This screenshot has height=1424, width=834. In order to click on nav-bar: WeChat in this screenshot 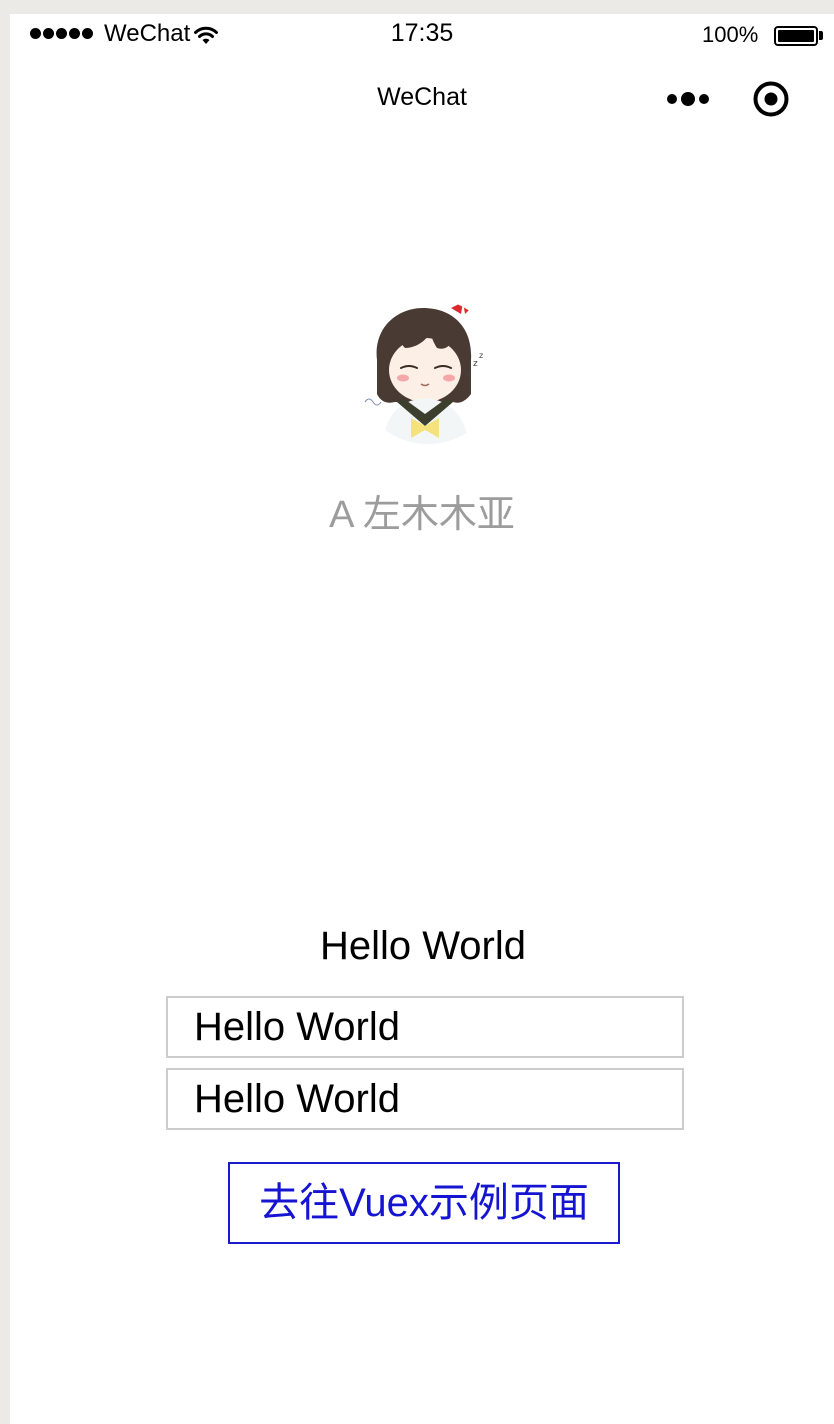, I will do `click(422, 98)`.